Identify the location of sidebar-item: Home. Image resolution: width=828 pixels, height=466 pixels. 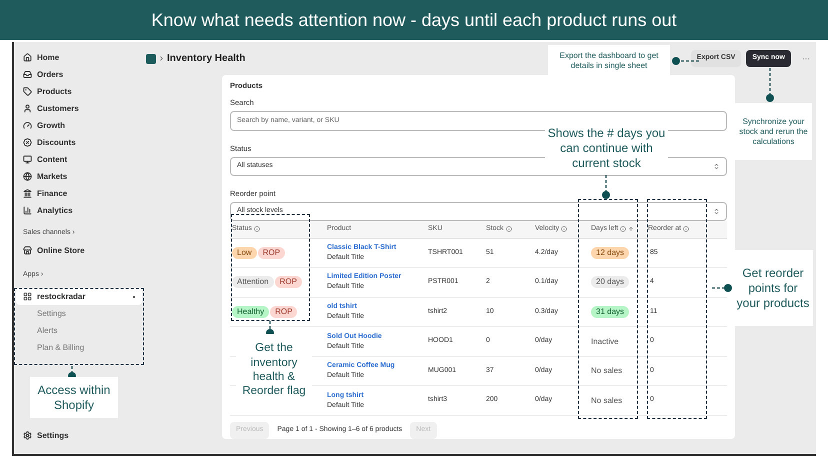
(81, 57).